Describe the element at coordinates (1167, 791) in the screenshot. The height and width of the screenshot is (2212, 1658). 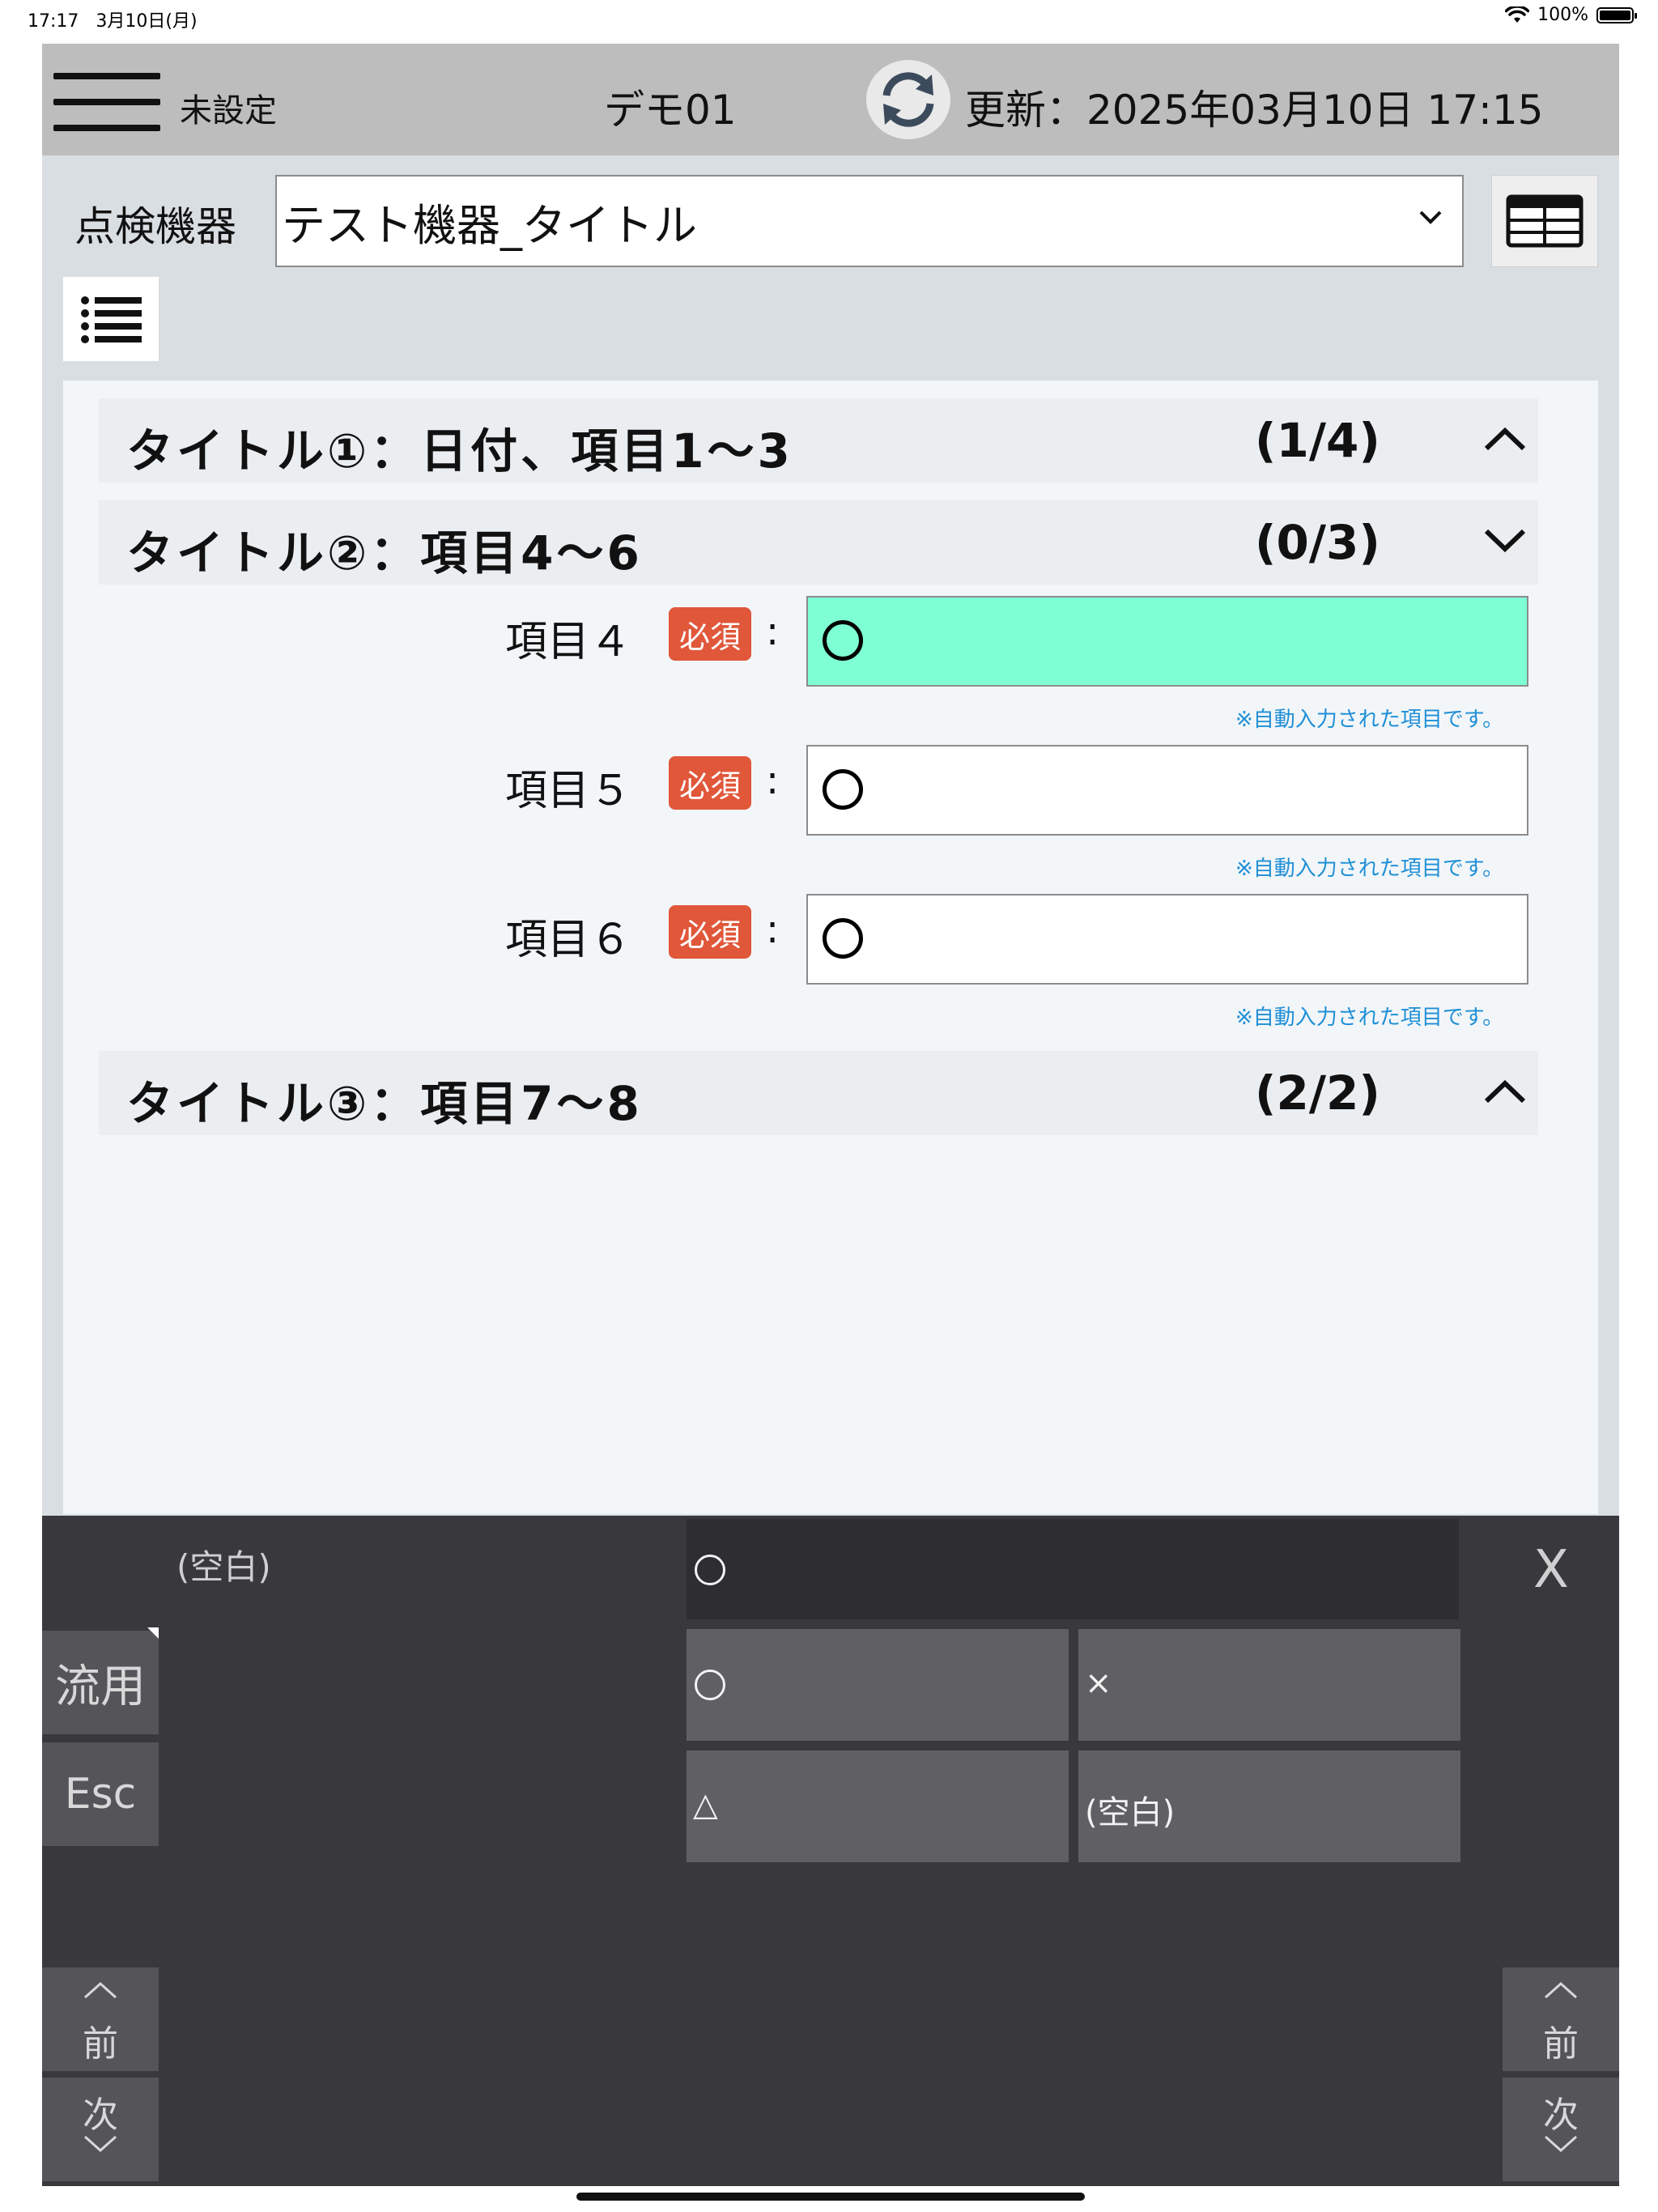
I see `item-5-input` at that location.